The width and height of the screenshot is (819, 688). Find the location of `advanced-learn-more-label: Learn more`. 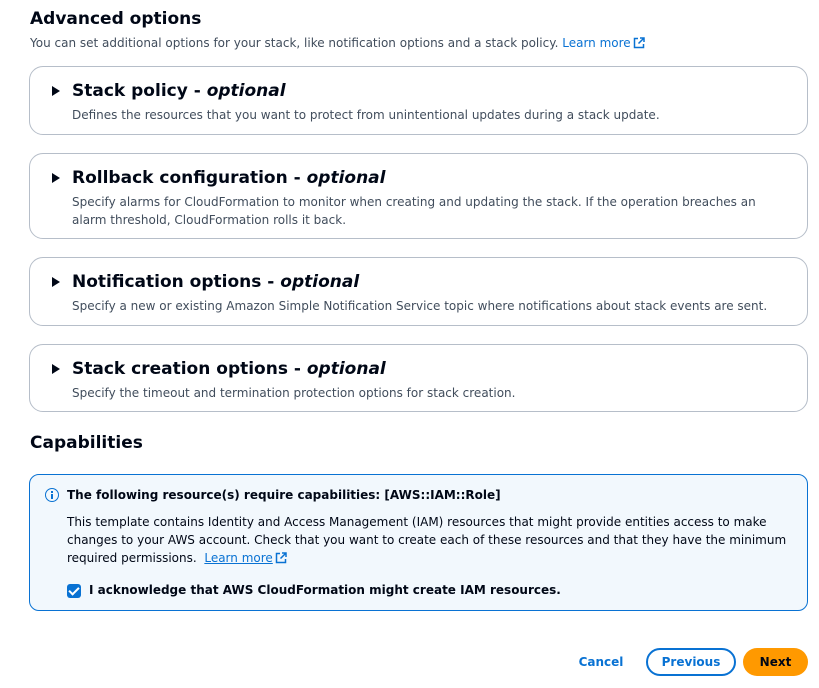

advanced-learn-more-label: Learn more is located at coordinates (596, 43).